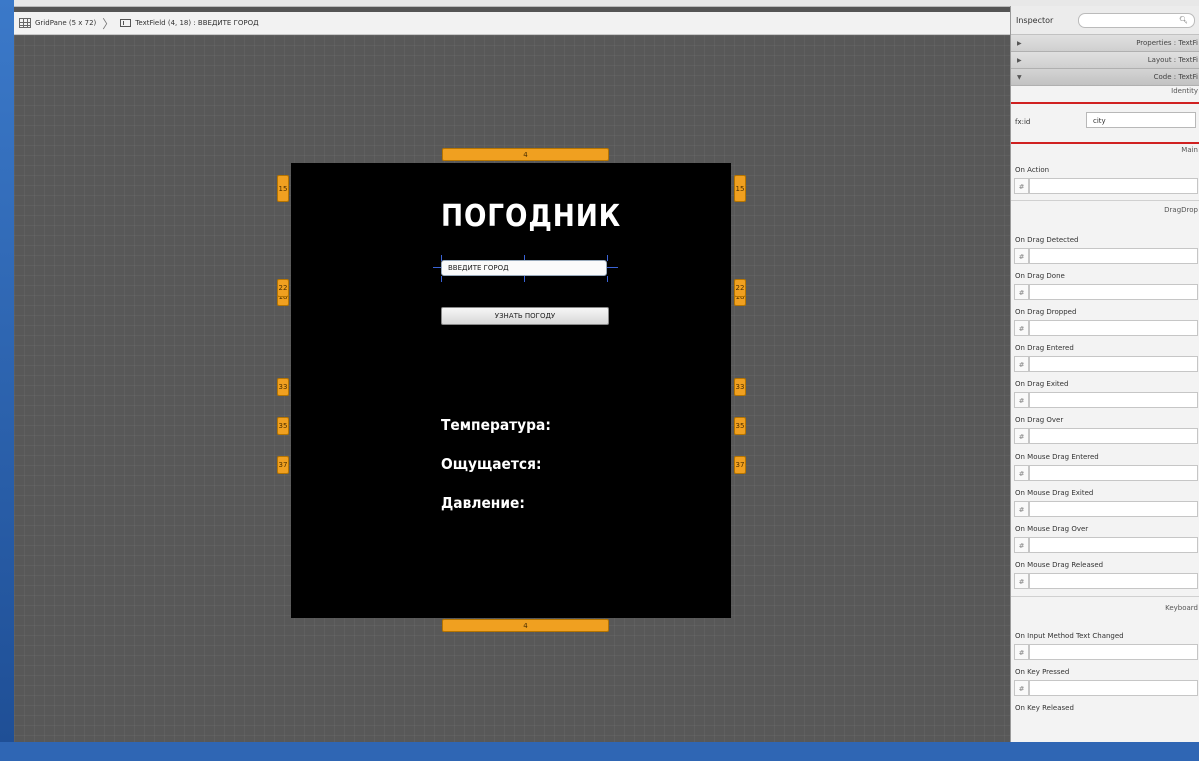 This screenshot has width=1199, height=761. What do you see at coordinates (1035, 20) in the screenshot?
I see `inspector-title: Inspector` at bounding box center [1035, 20].